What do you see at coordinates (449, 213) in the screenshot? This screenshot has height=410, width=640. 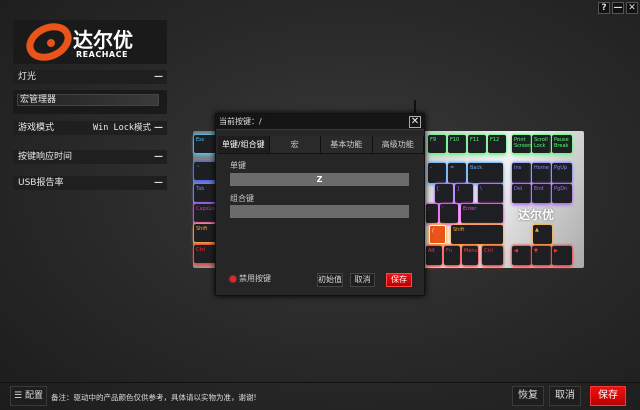 I see `key-26: '` at bounding box center [449, 213].